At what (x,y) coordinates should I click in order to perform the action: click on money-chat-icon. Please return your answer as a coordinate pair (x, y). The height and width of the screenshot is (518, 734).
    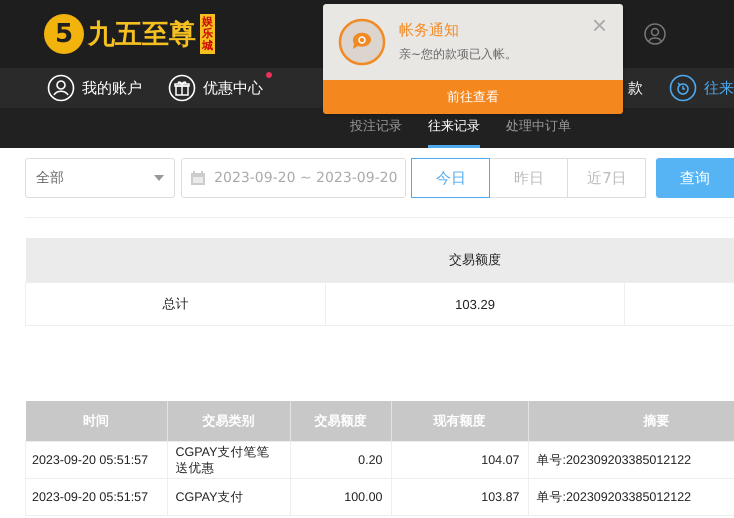
    Looking at the image, I should click on (362, 42).